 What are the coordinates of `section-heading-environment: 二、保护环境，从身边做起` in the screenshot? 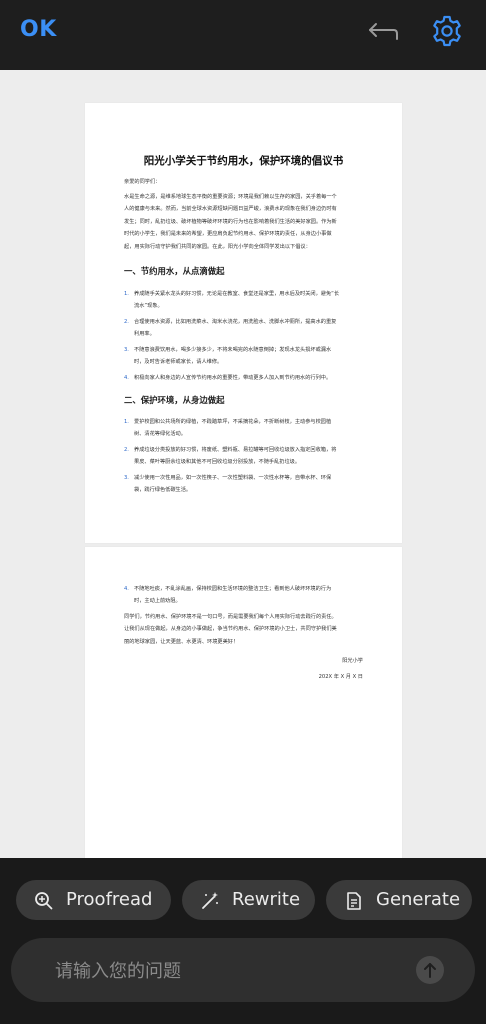 It's located at (174, 400).